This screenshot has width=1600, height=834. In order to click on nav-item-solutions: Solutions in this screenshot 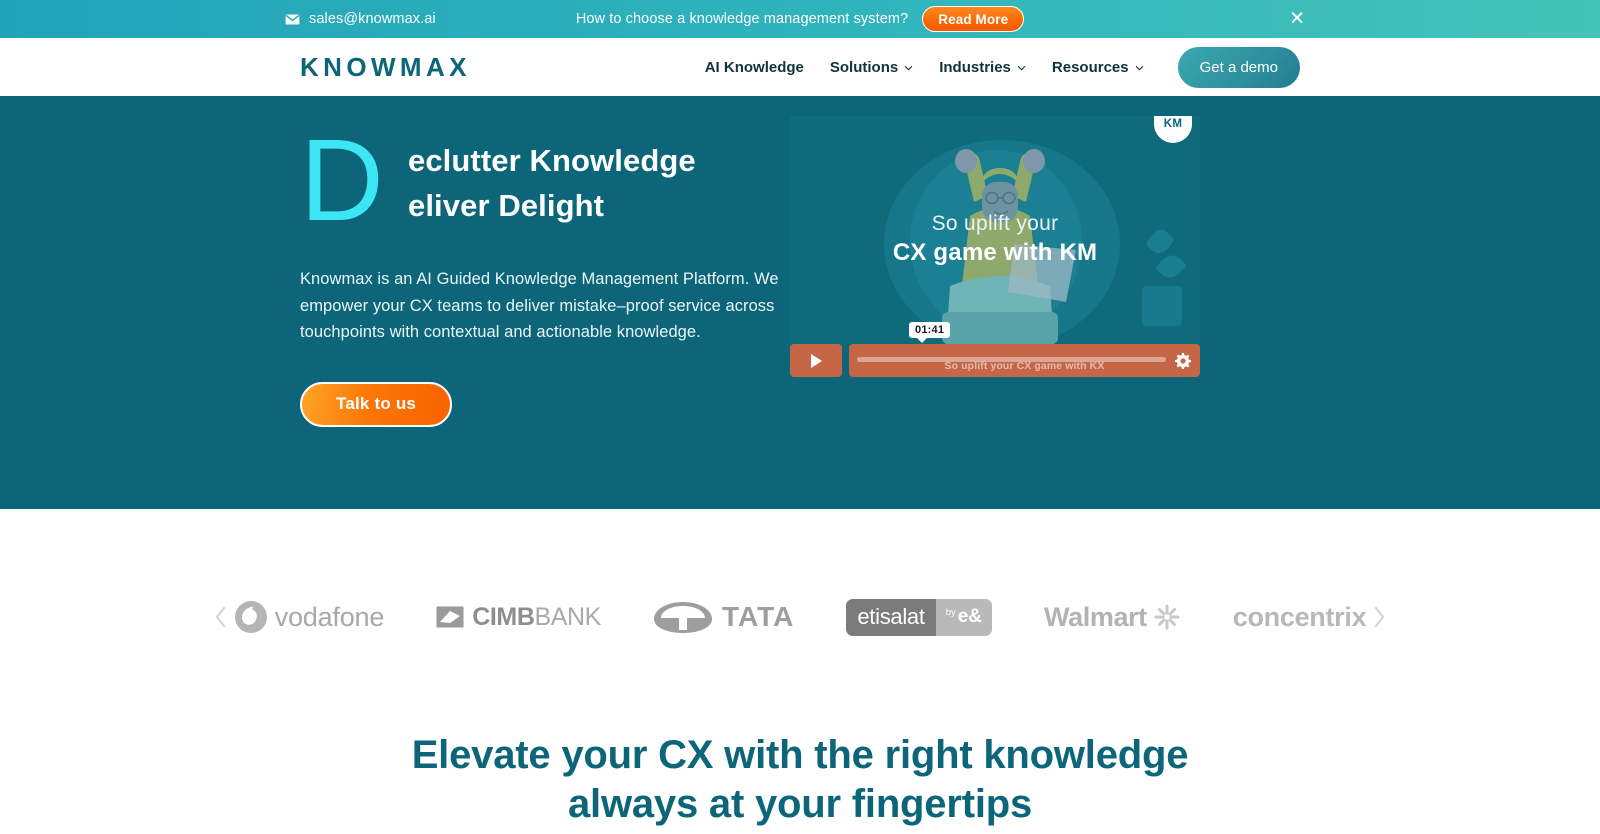, I will do `click(871, 67)`.